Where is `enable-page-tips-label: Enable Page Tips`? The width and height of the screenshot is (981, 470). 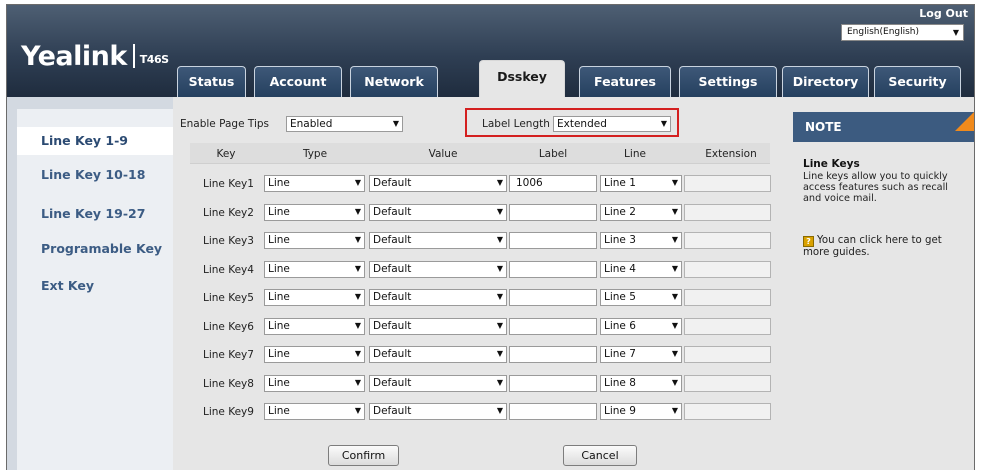 enable-page-tips-label: Enable Page Tips is located at coordinates (225, 124).